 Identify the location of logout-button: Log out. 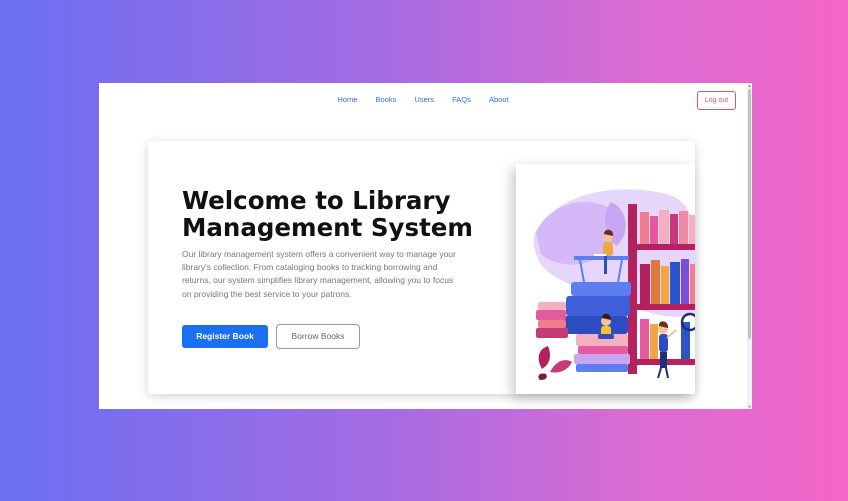
(716, 100).